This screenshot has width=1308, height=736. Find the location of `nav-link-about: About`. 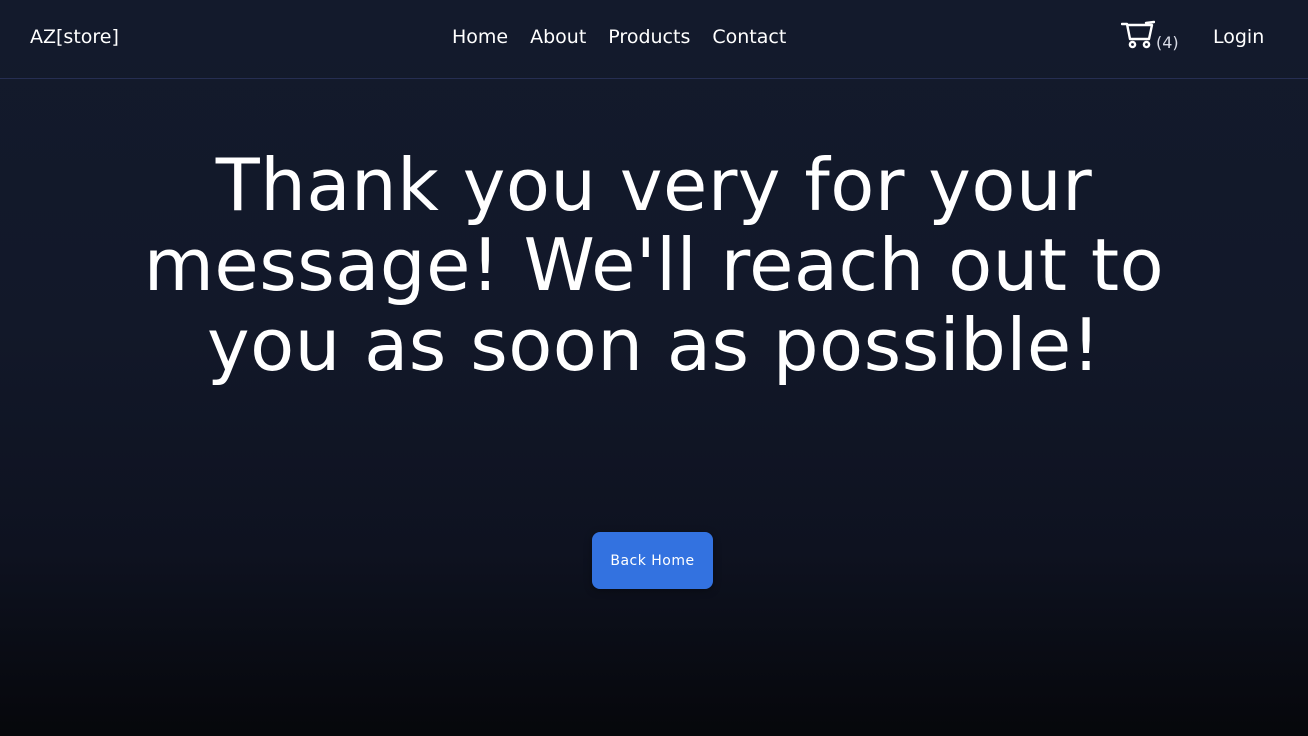

nav-link-about: About is located at coordinates (558, 37).